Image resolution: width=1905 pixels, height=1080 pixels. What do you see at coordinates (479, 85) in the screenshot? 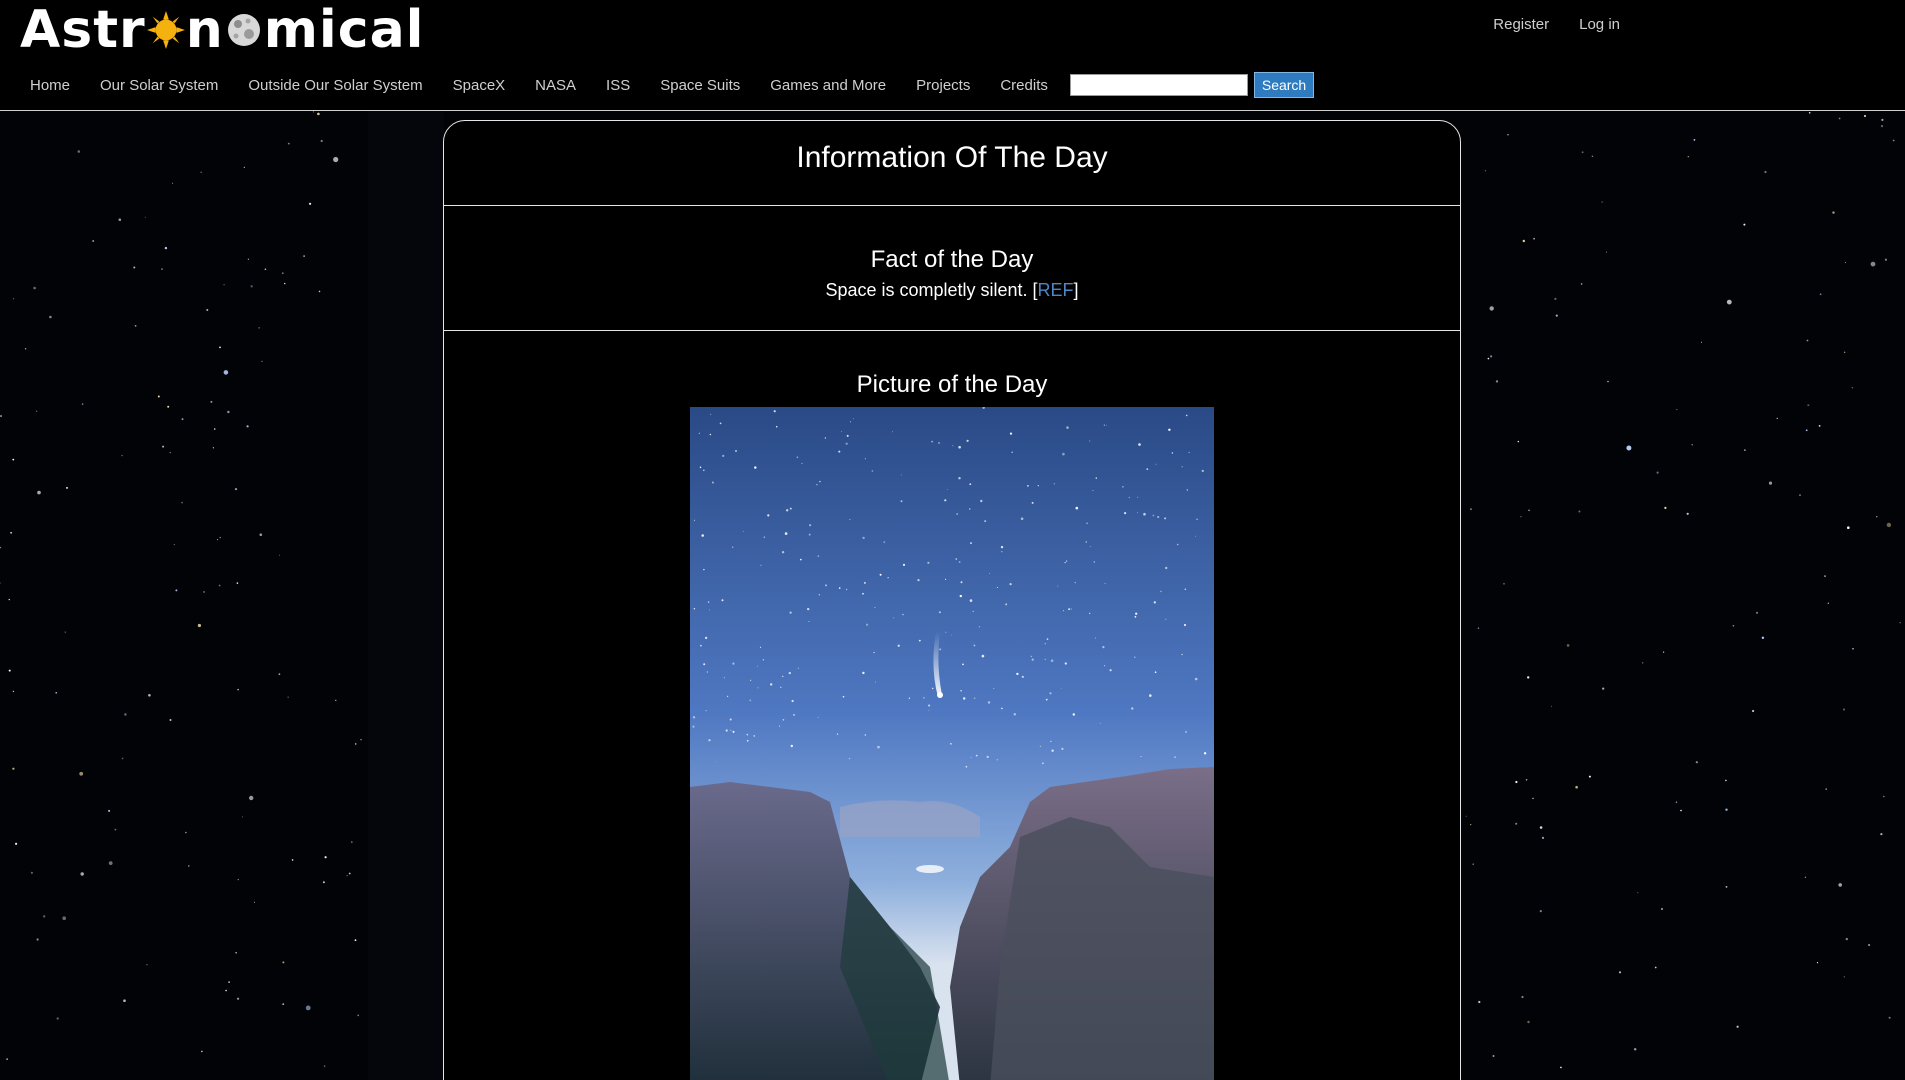
I see `nav-item-spacex: SpaceX` at bounding box center [479, 85].